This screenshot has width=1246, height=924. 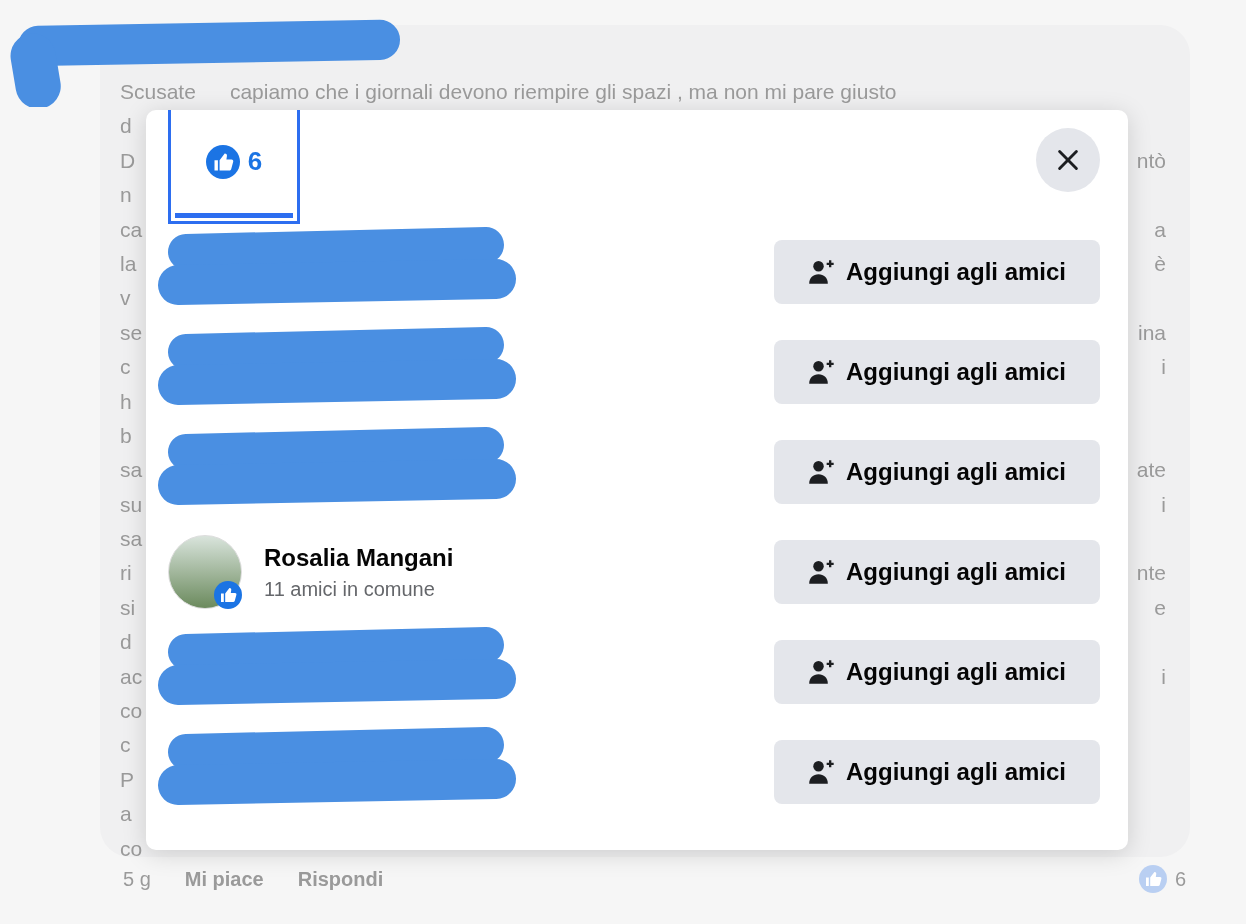 What do you see at coordinates (126, 195) in the screenshot?
I see `comment-text: n` at bounding box center [126, 195].